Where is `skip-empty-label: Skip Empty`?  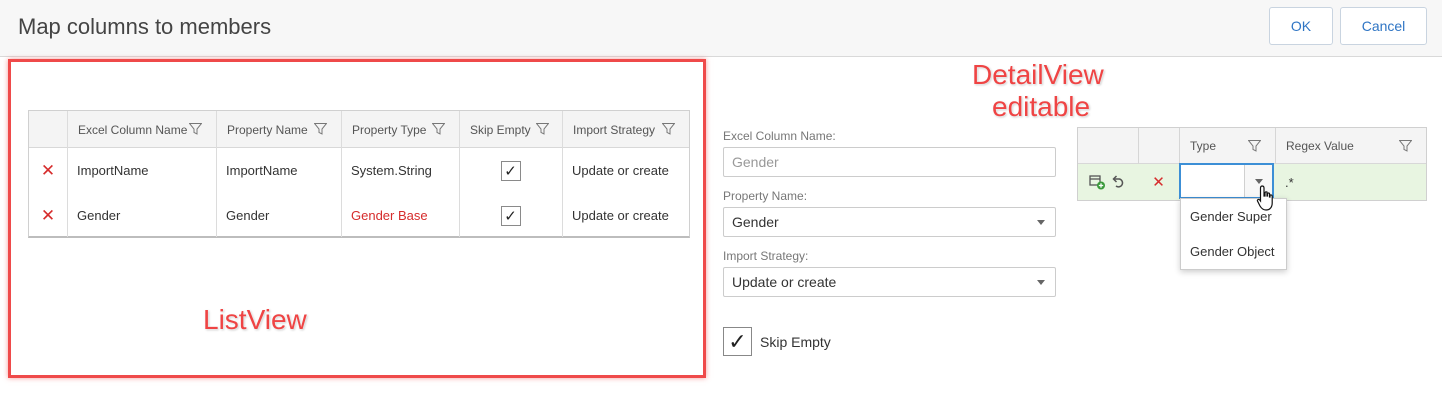
skip-empty-label: Skip Empty is located at coordinates (795, 342).